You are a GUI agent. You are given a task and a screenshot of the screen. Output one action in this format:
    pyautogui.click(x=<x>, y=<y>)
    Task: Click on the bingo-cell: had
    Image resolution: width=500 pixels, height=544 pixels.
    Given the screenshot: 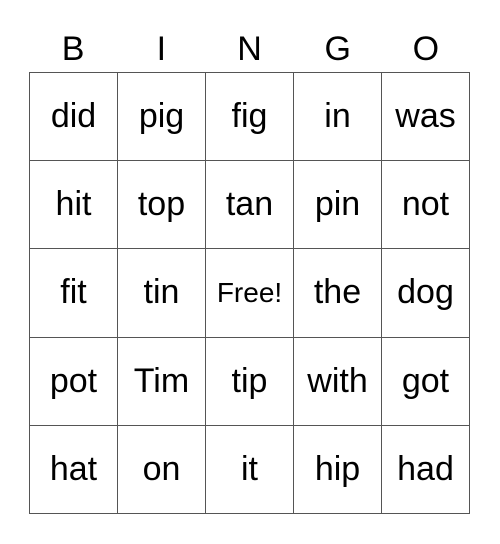 What is the action you would take?
    pyautogui.click(x=426, y=469)
    